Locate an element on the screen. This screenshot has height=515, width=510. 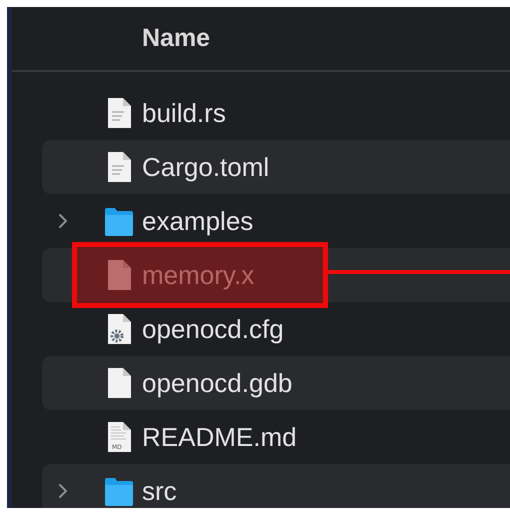
file-name: examples is located at coordinates (198, 221).